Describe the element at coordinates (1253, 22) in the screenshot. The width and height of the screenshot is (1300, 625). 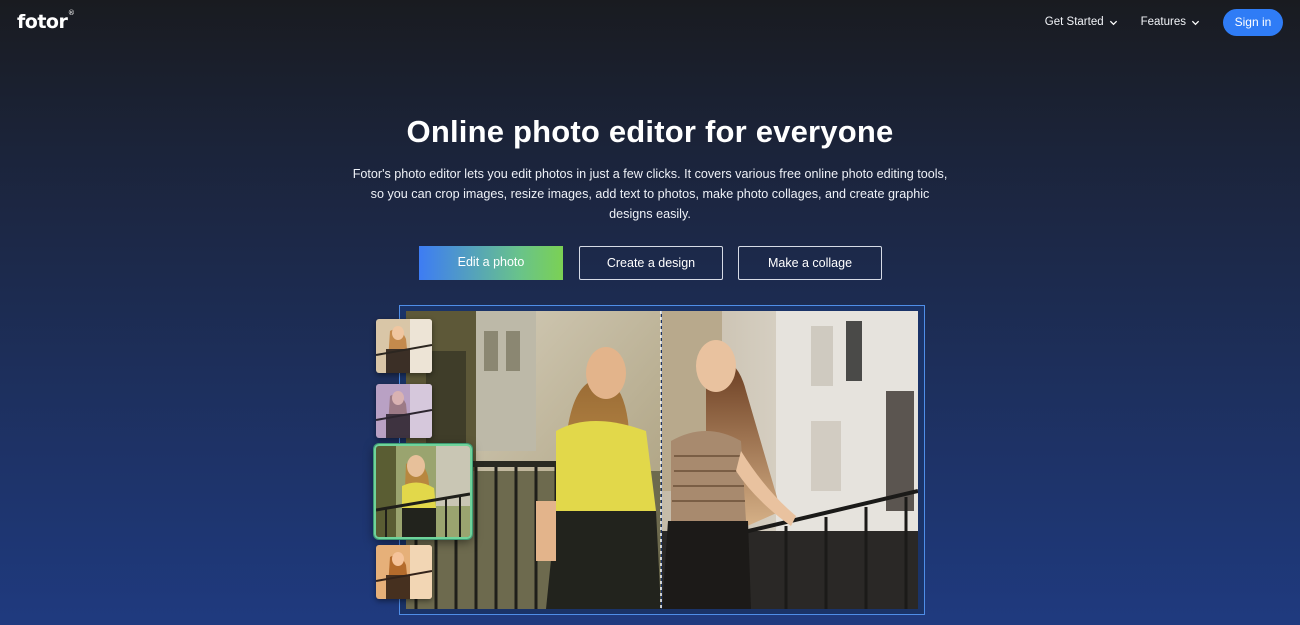
I see `sign-in-button: Sign in` at that location.